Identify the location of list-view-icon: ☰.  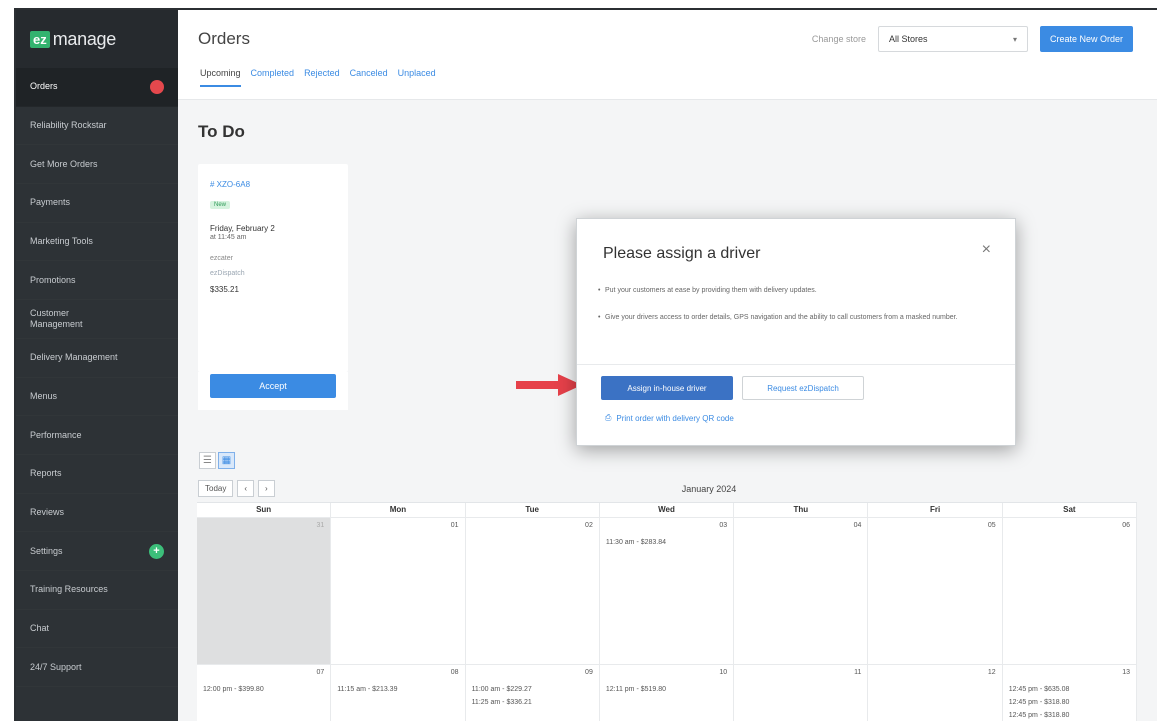
(207, 460).